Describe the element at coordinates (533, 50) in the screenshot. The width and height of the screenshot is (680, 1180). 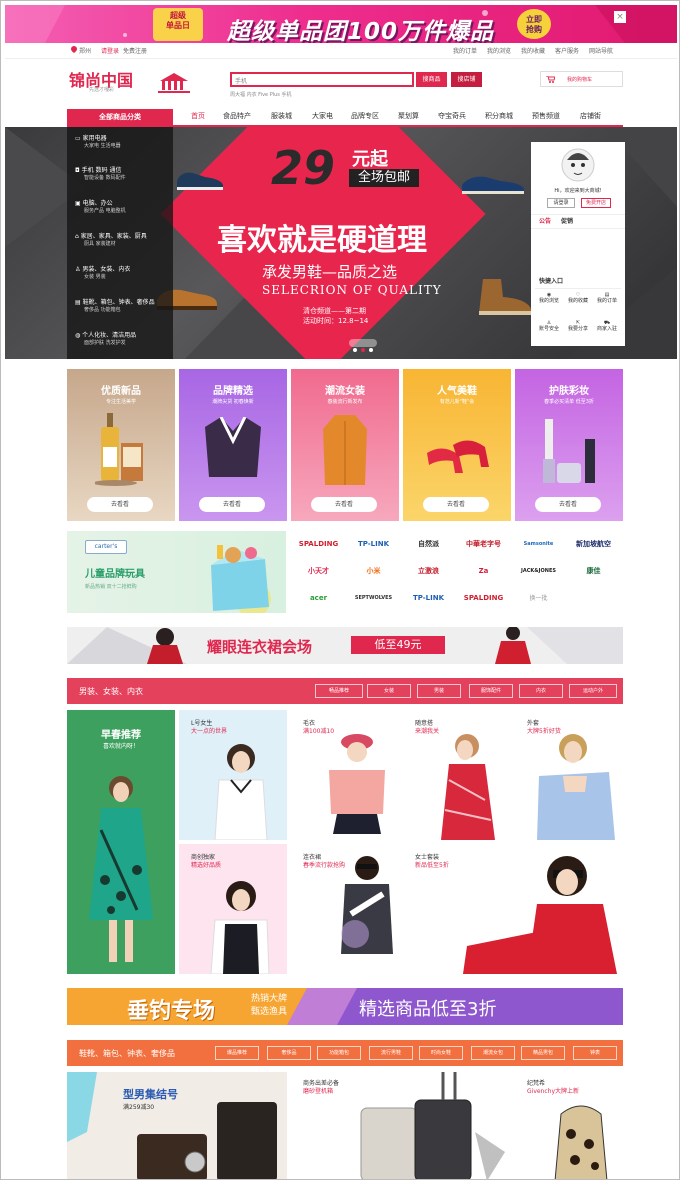
I see `my-favorites-link: 我的收藏` at that location.